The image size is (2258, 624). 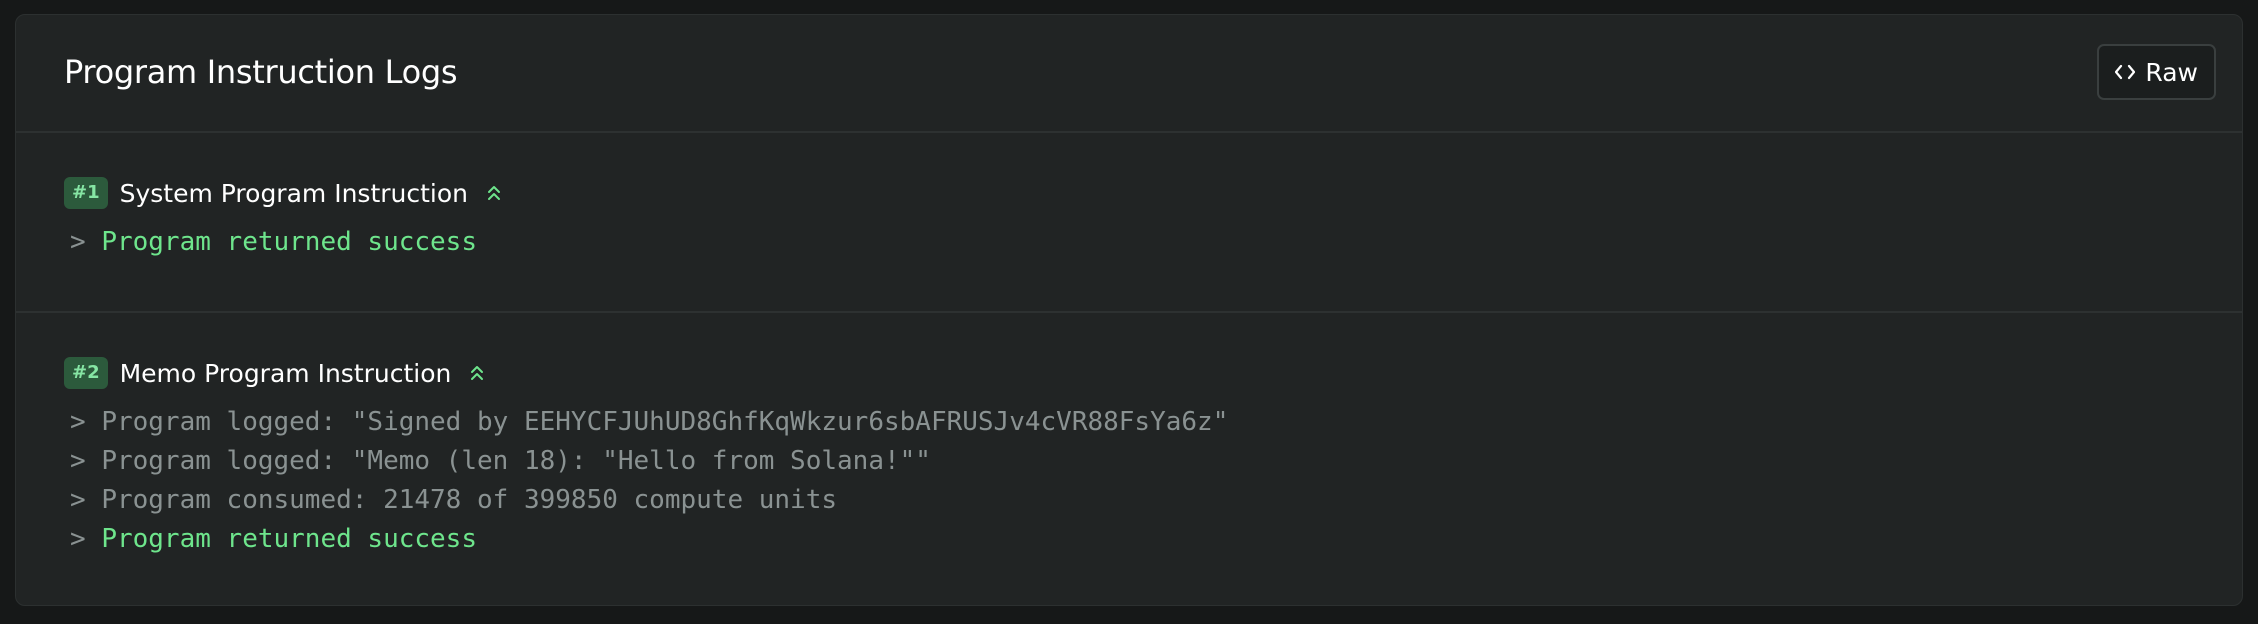 What do you see at coordinates (2171, 72) in the screenshot?
I see `raw-button-label: Raw` at bounding box center [2171, 72].